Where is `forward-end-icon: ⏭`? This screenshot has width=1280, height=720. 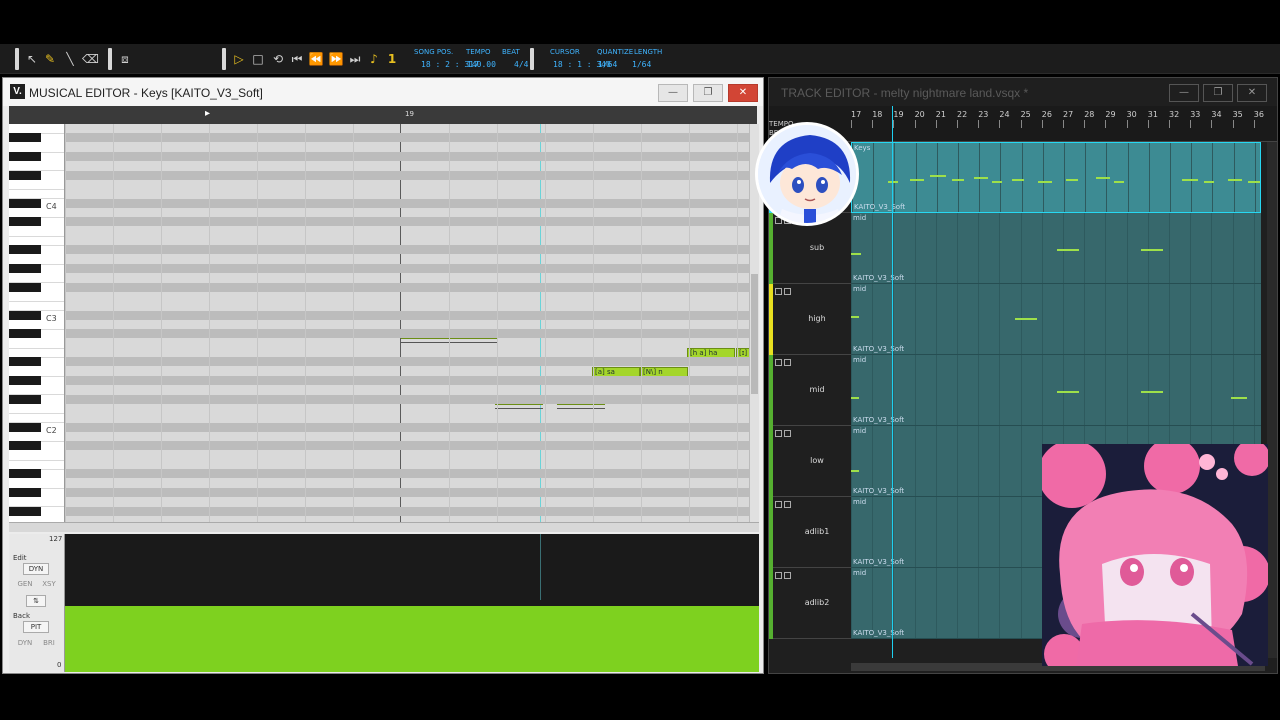 forward-end-icon: ⏭ is located at coordinates (355, 59).